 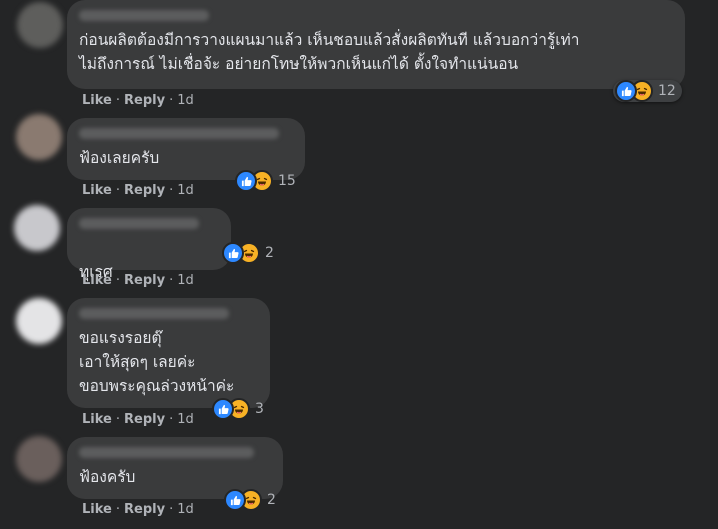 I want to click on reaction-summary: 15, so click(x=267, y=181).